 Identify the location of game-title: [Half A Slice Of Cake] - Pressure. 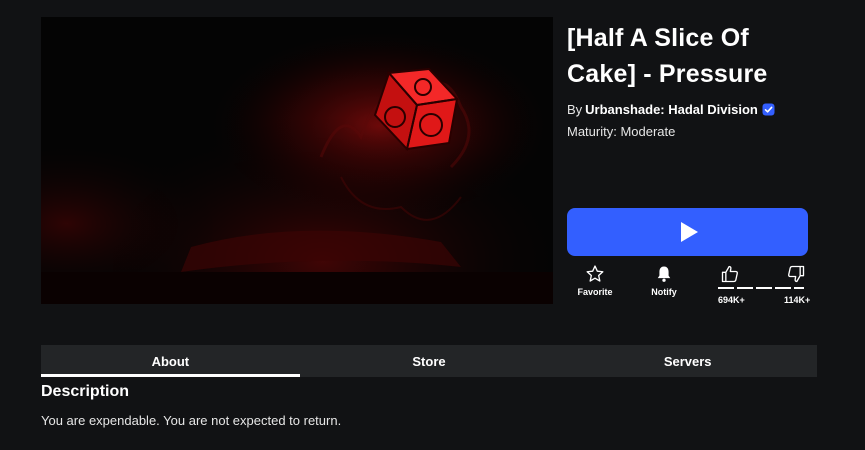
(667, 56).